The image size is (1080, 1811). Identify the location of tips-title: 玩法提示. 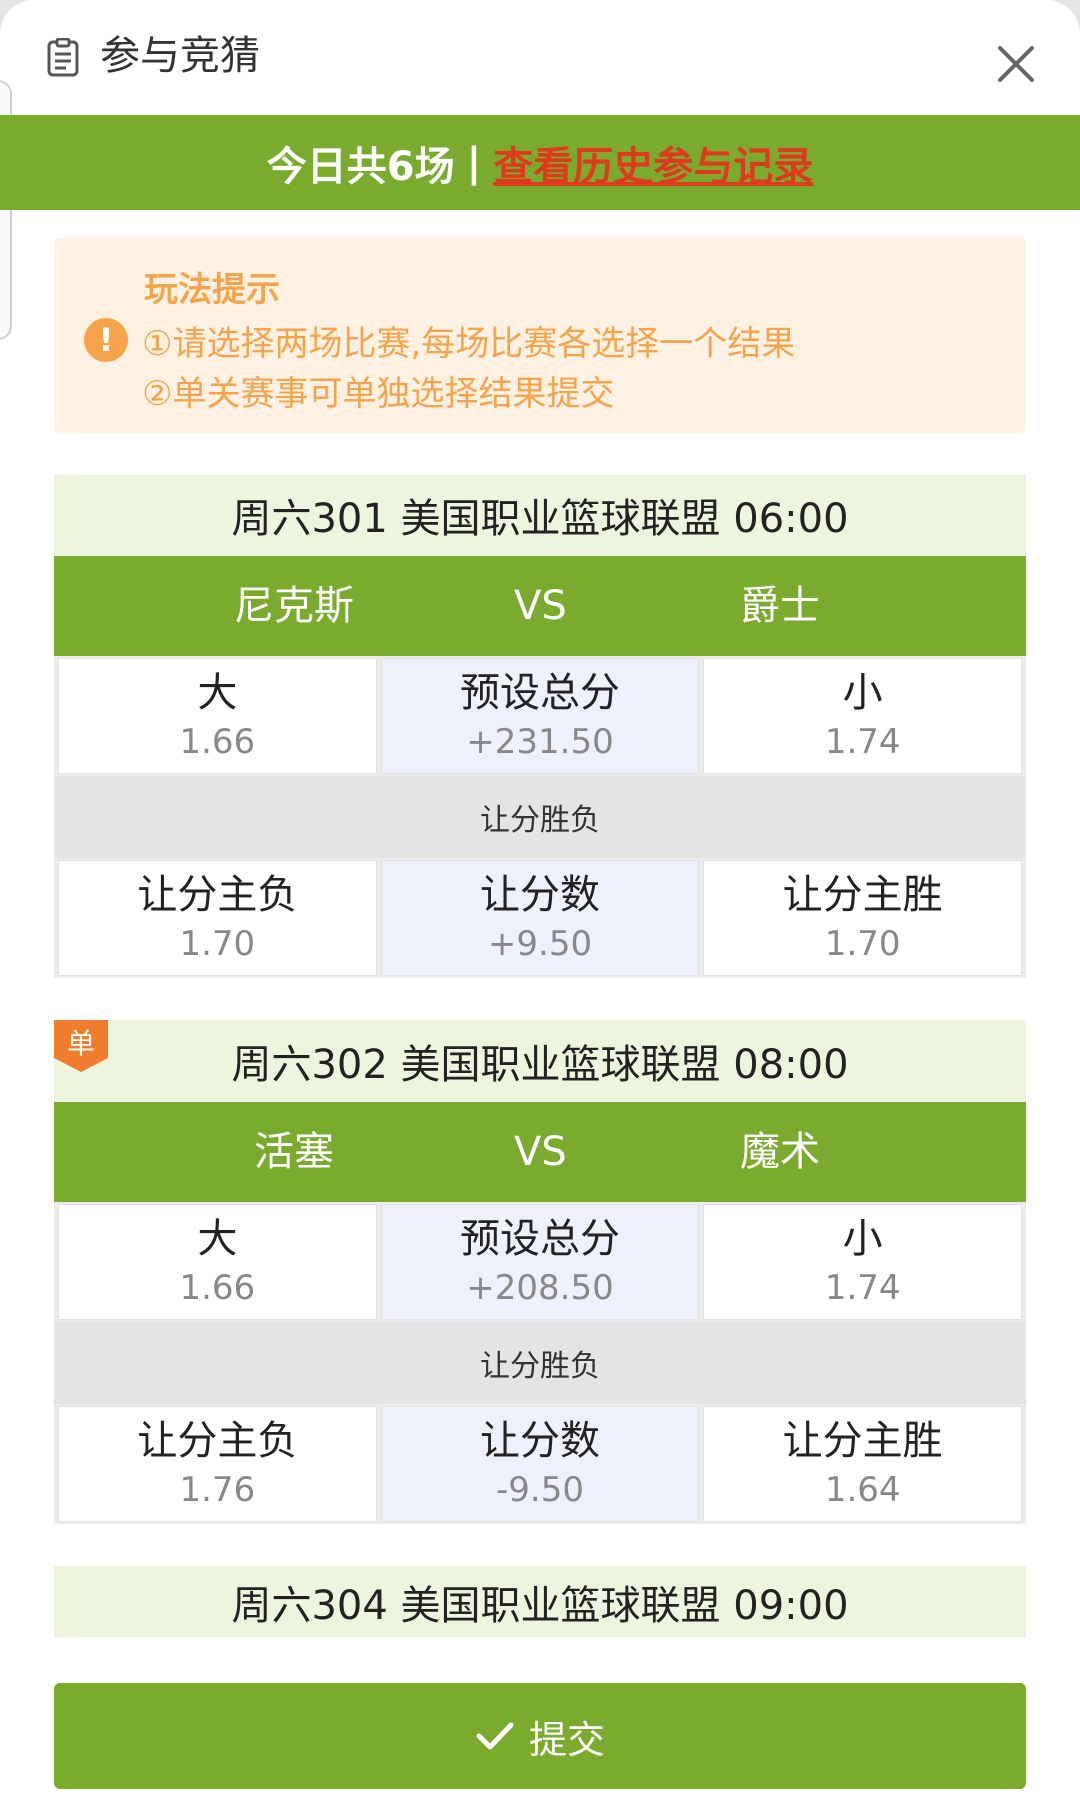
(212, 290).